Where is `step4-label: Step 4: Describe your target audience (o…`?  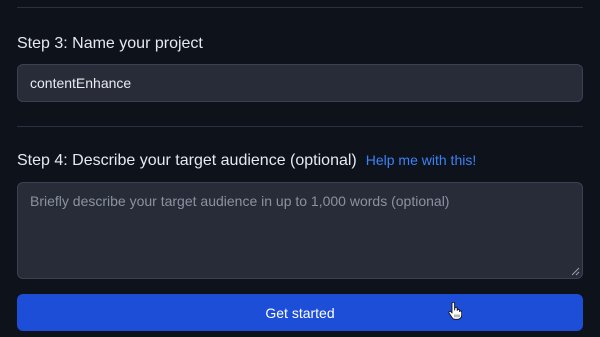
step4-label: Step 4: Describe your target audience (o… is located at coordinates (187, 160).